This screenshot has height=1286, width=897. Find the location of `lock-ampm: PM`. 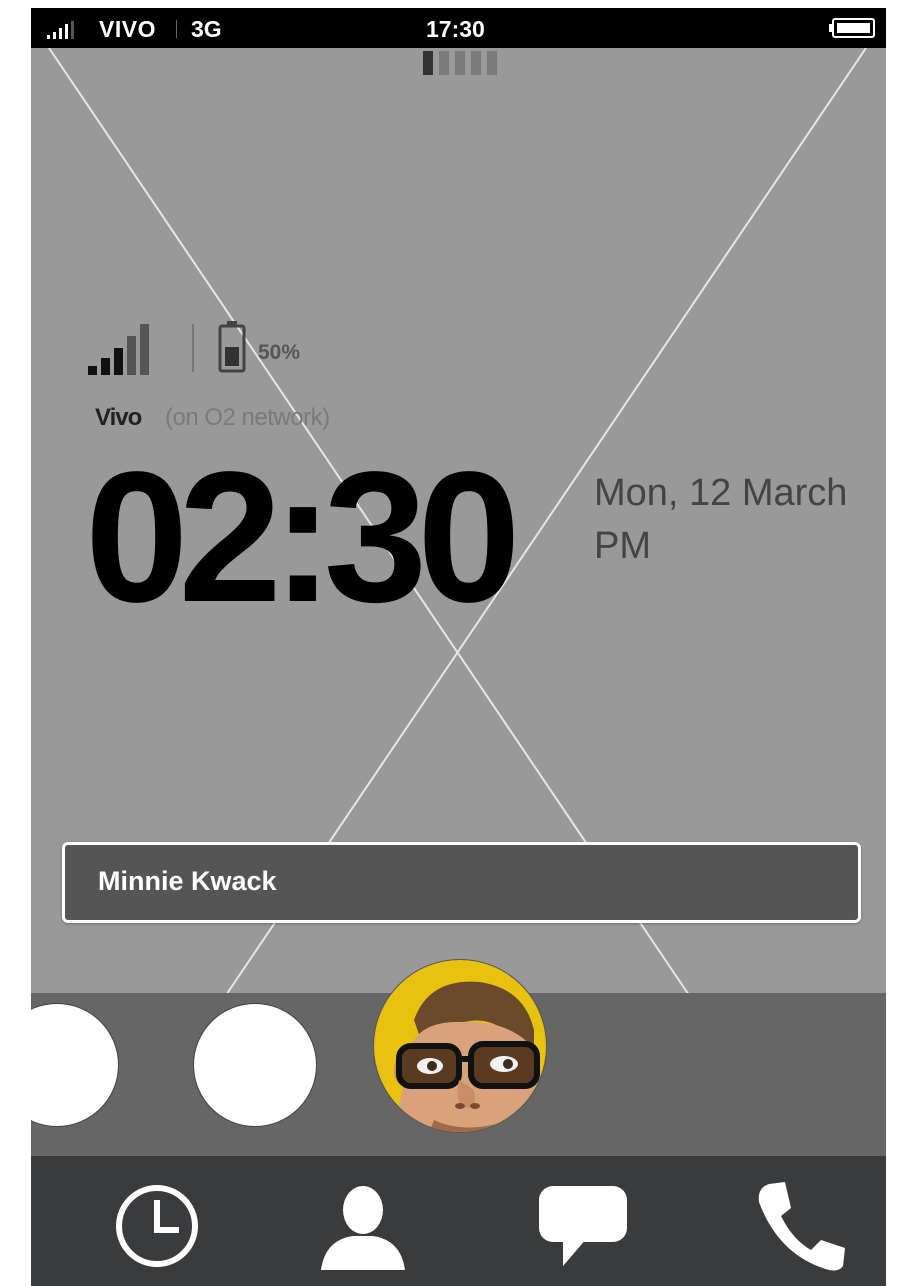

lock-ampm: PM is located at coordinates (622, 546).